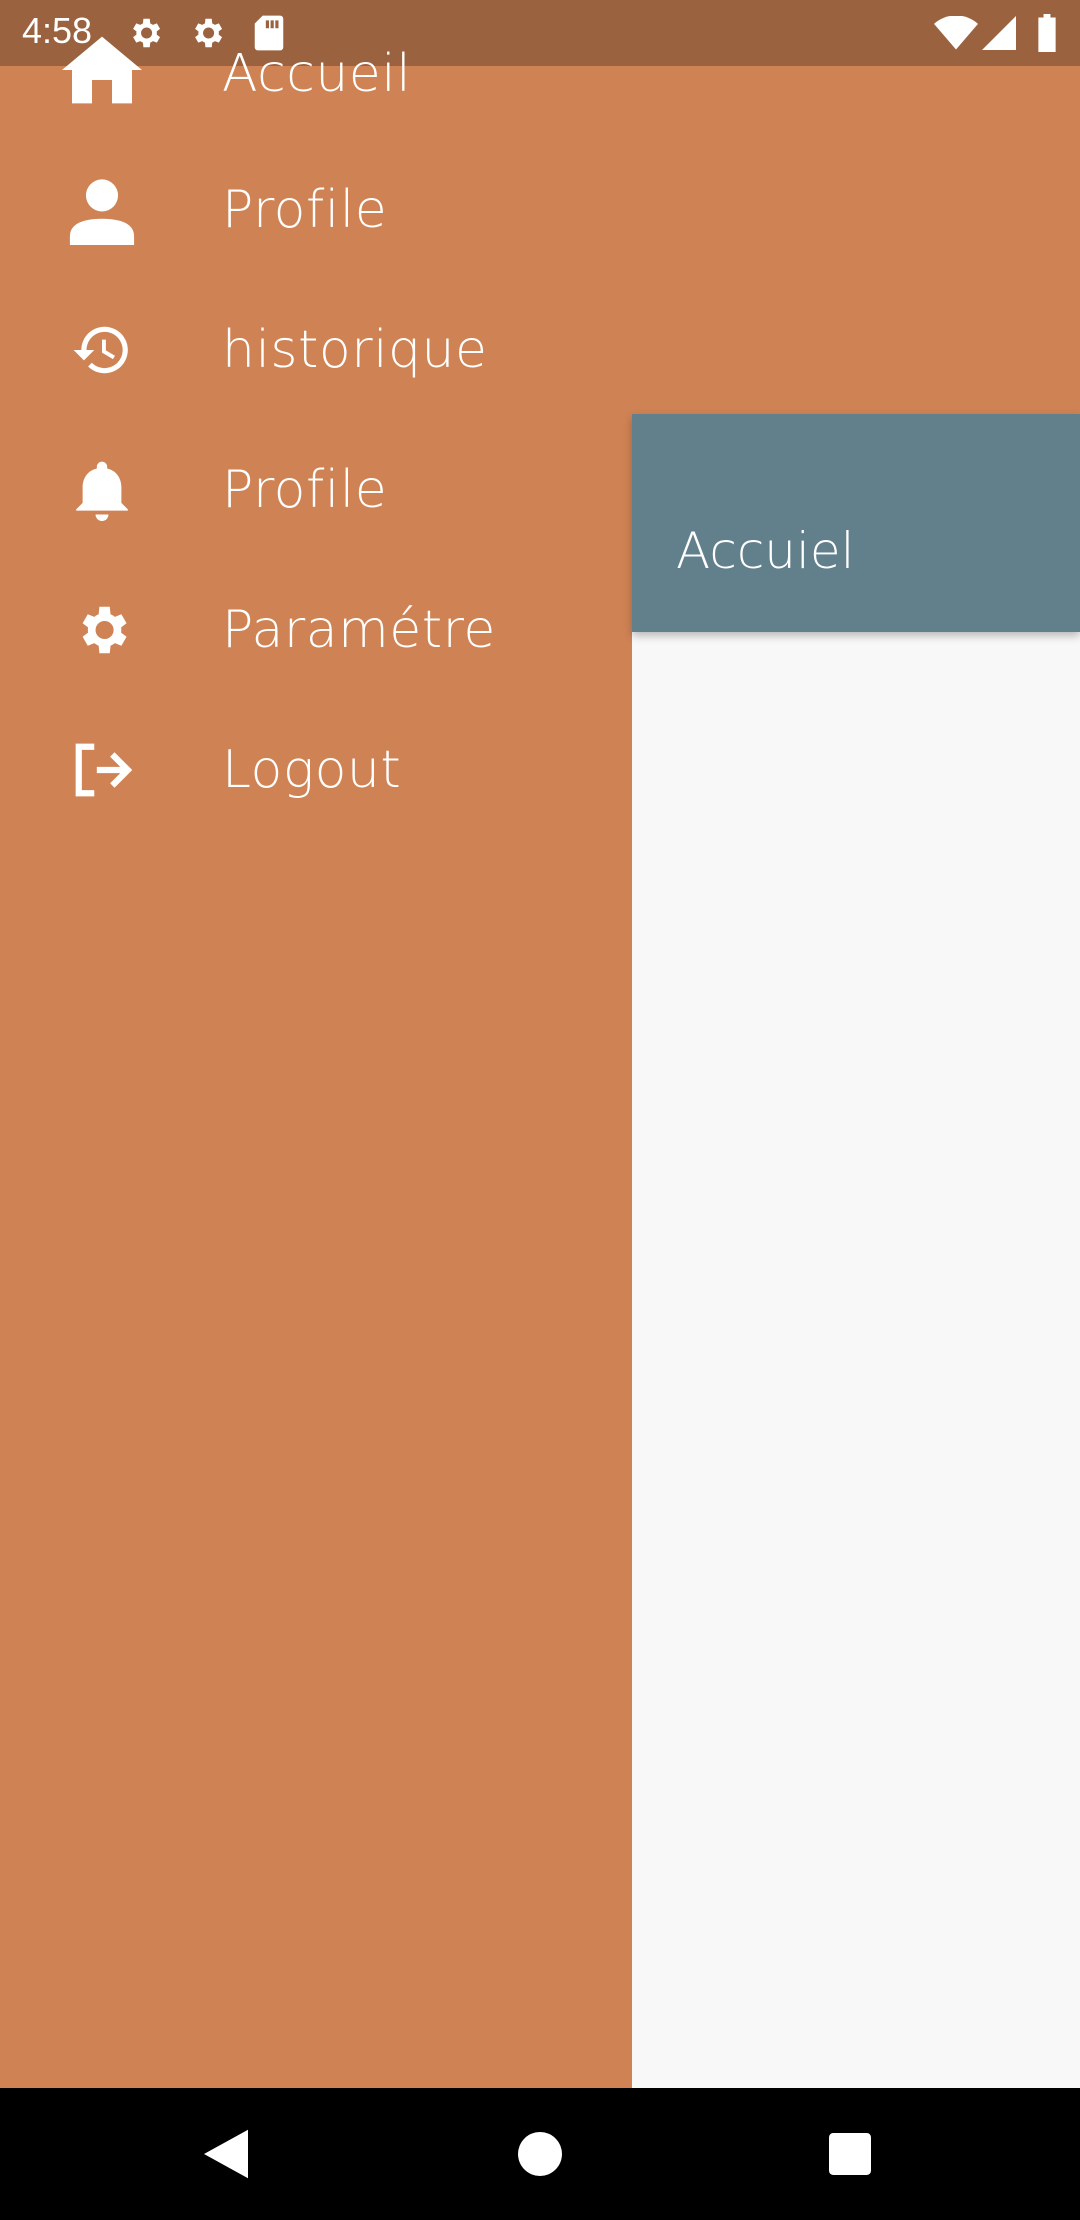  I want to click on drawer-item-accueil: Accueil, so click(316, 70).